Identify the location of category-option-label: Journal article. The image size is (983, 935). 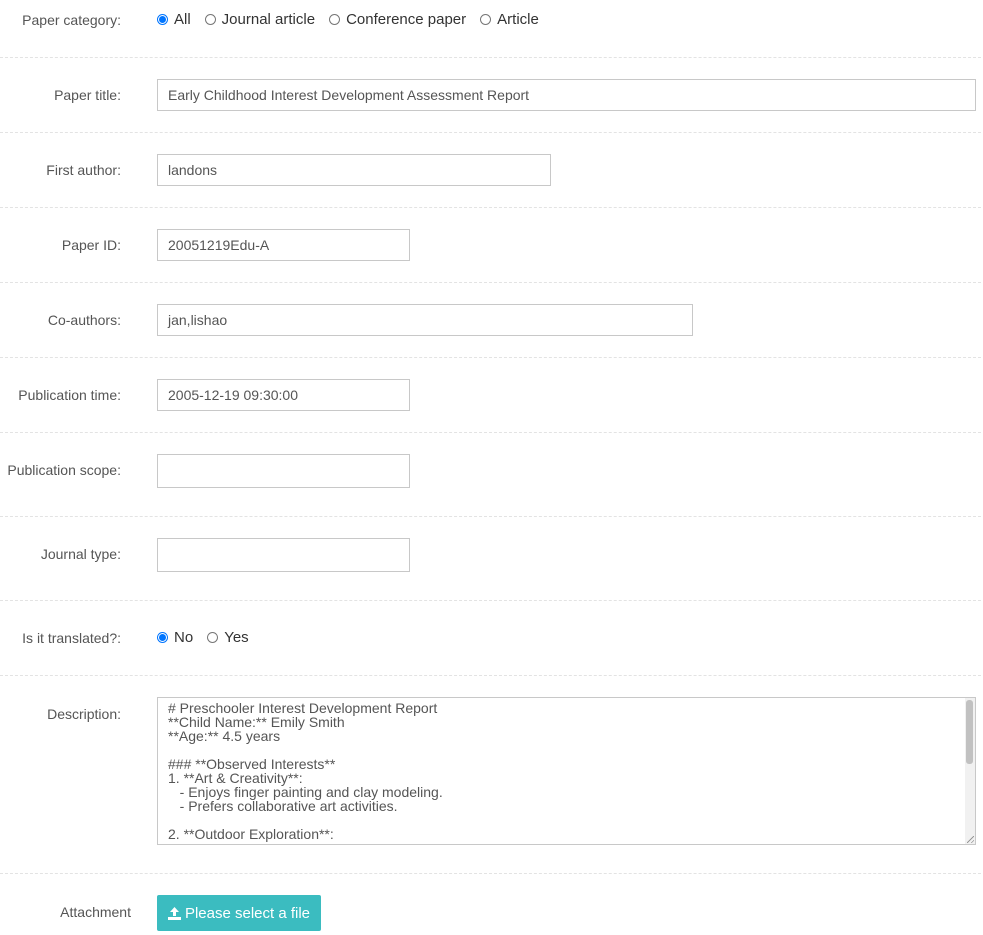
(268, 19).